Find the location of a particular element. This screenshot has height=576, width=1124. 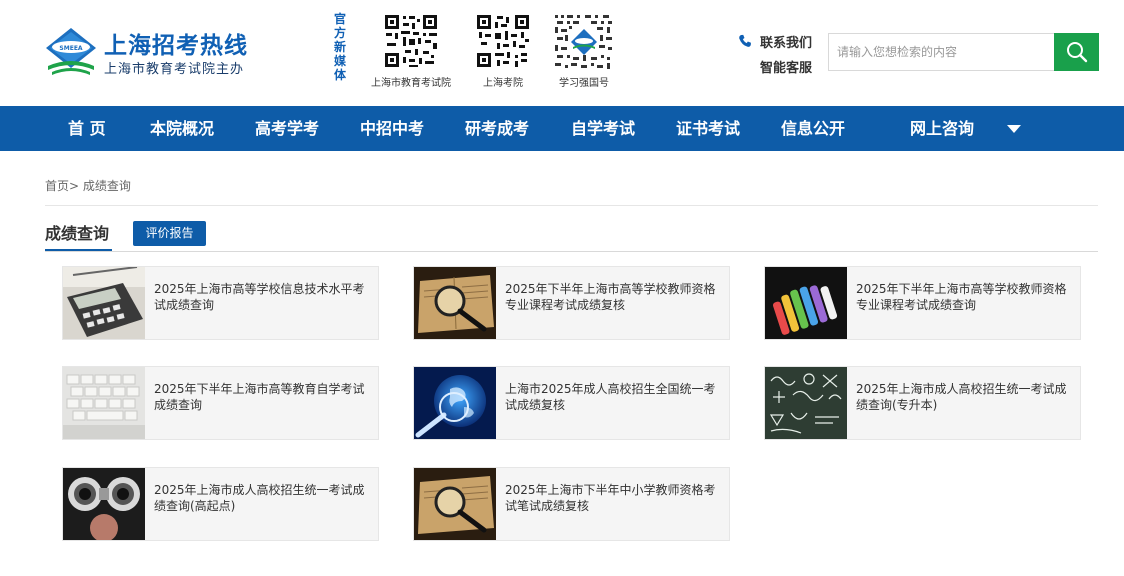

nav-more-chevron-down-icon is located at coordinates (1014, 129).